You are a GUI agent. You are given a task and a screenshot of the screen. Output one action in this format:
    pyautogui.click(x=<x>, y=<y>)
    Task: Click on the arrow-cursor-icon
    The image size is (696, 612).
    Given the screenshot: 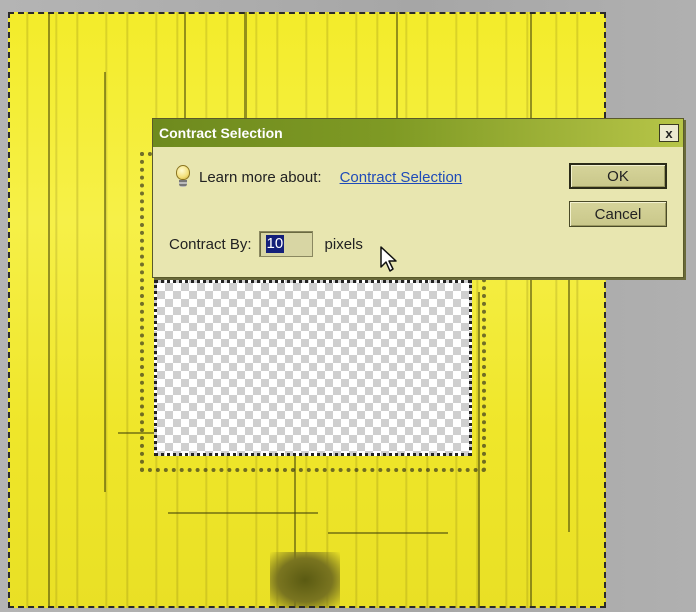 What is the action you would take?
    pyautogui.click(x=388, y=259)
    